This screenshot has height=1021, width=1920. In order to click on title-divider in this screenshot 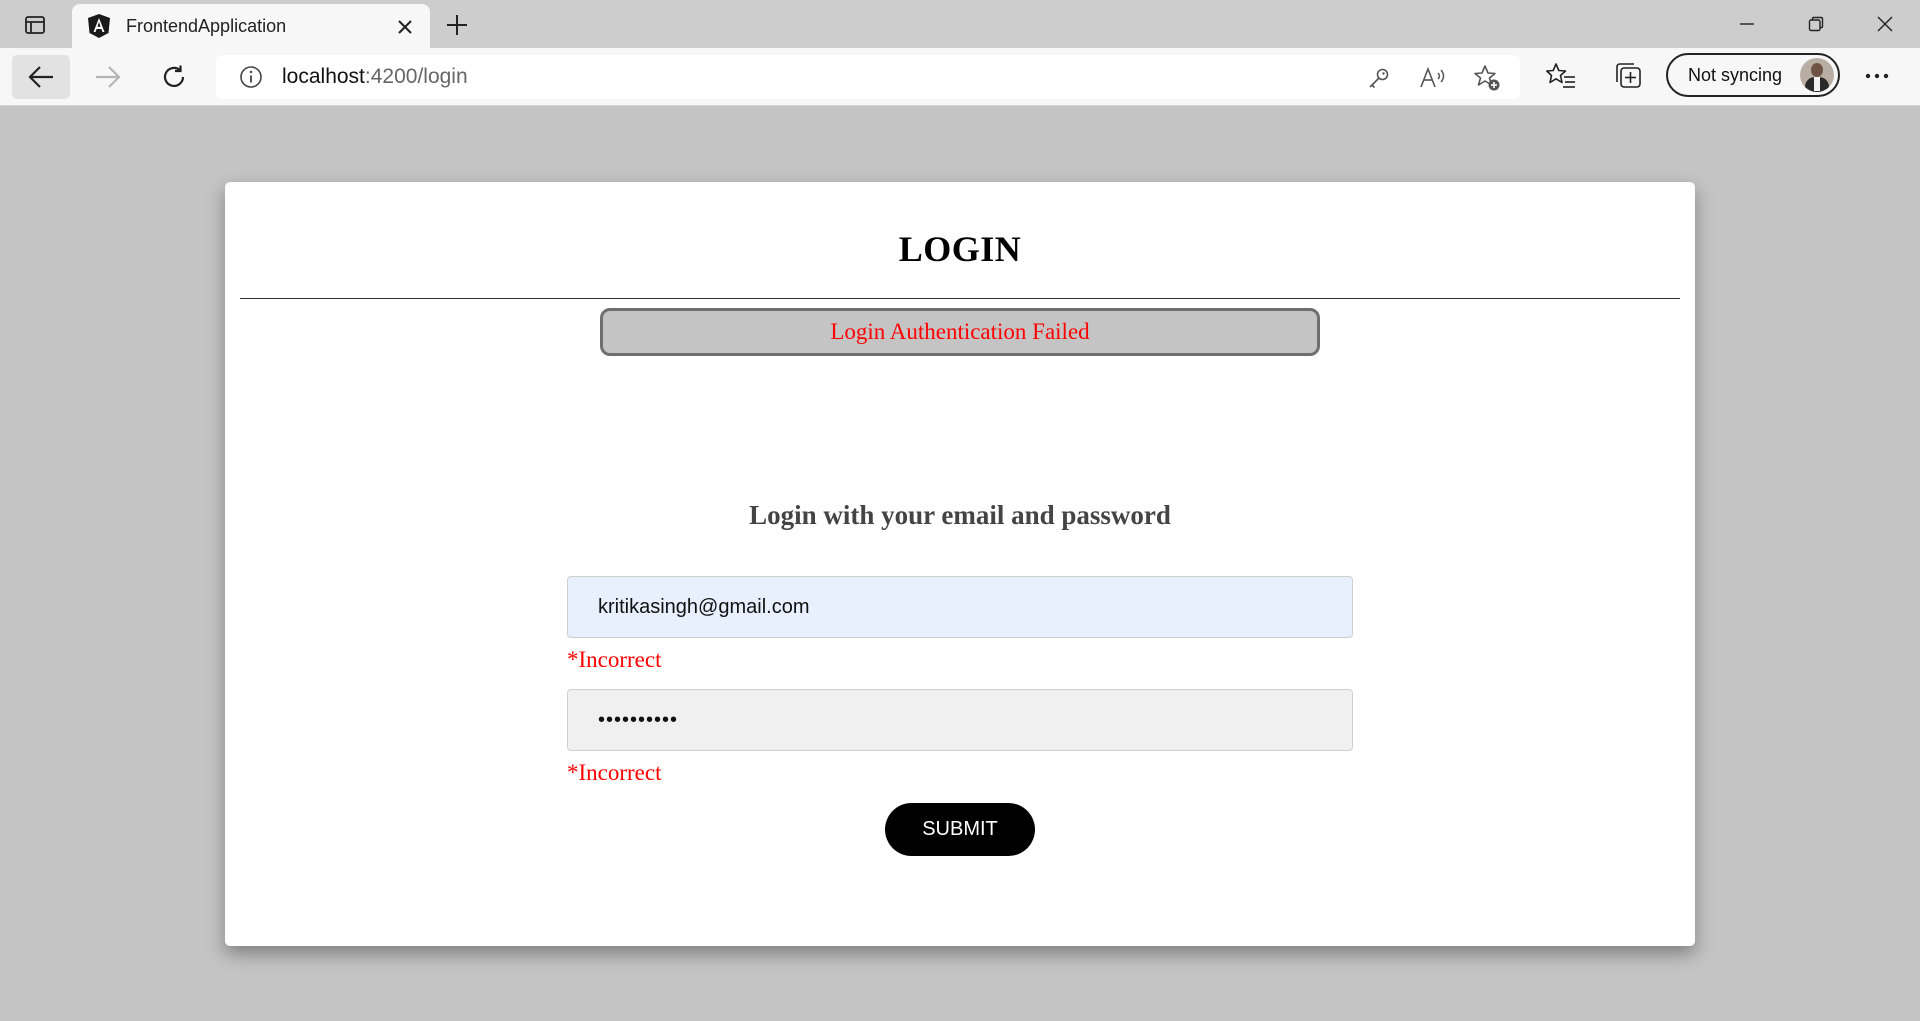, I will do `click(960, 298)`.